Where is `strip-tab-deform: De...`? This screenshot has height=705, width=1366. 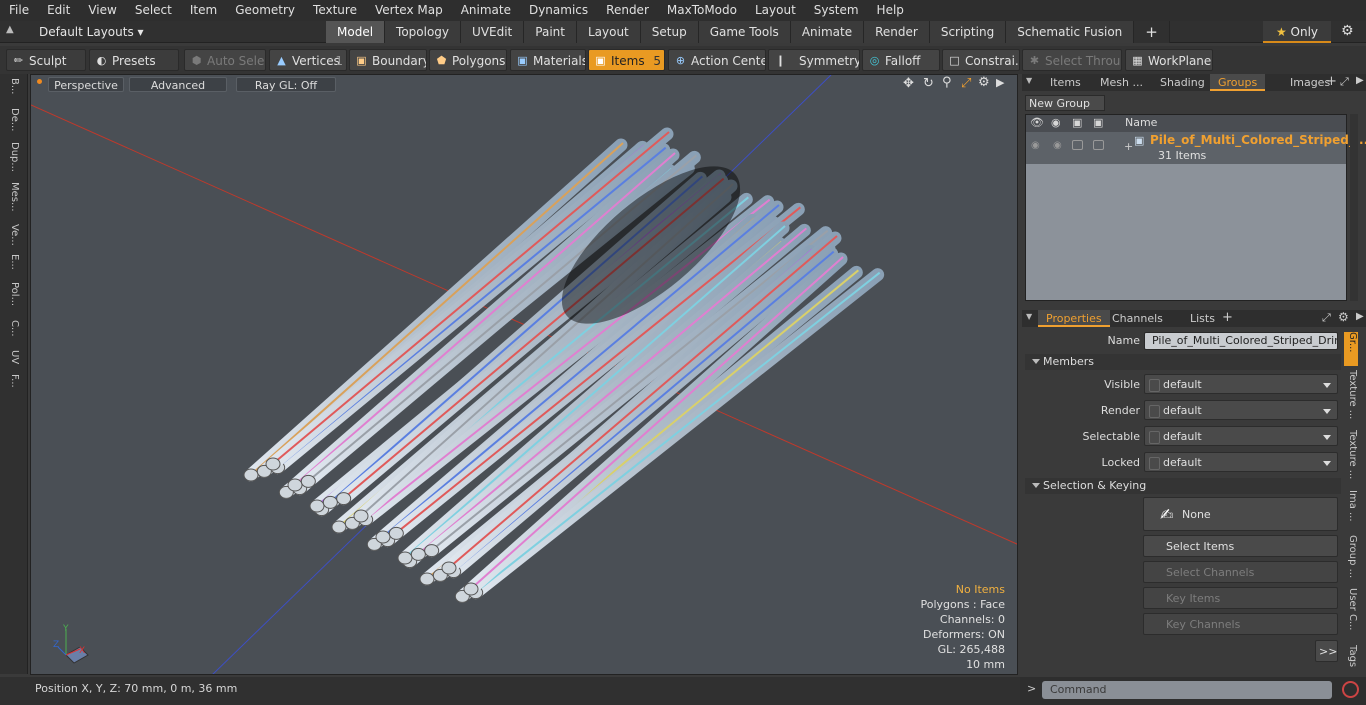
strip-tab-deform: De... is located at coordinates (13, 119).